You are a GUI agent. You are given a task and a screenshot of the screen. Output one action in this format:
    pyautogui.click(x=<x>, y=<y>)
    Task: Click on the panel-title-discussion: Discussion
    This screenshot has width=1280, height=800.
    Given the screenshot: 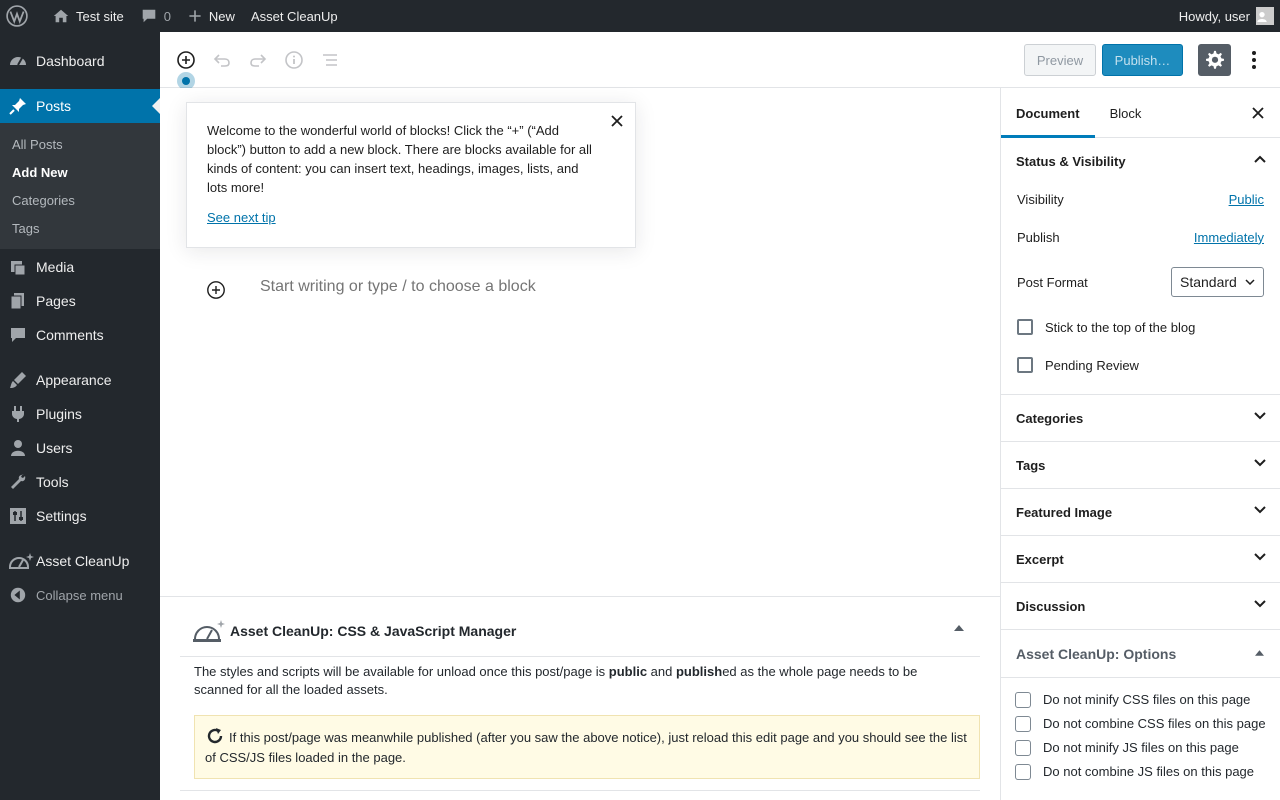 What is the action you would take?
    pyautogui.click(x=1051, y=606)
    